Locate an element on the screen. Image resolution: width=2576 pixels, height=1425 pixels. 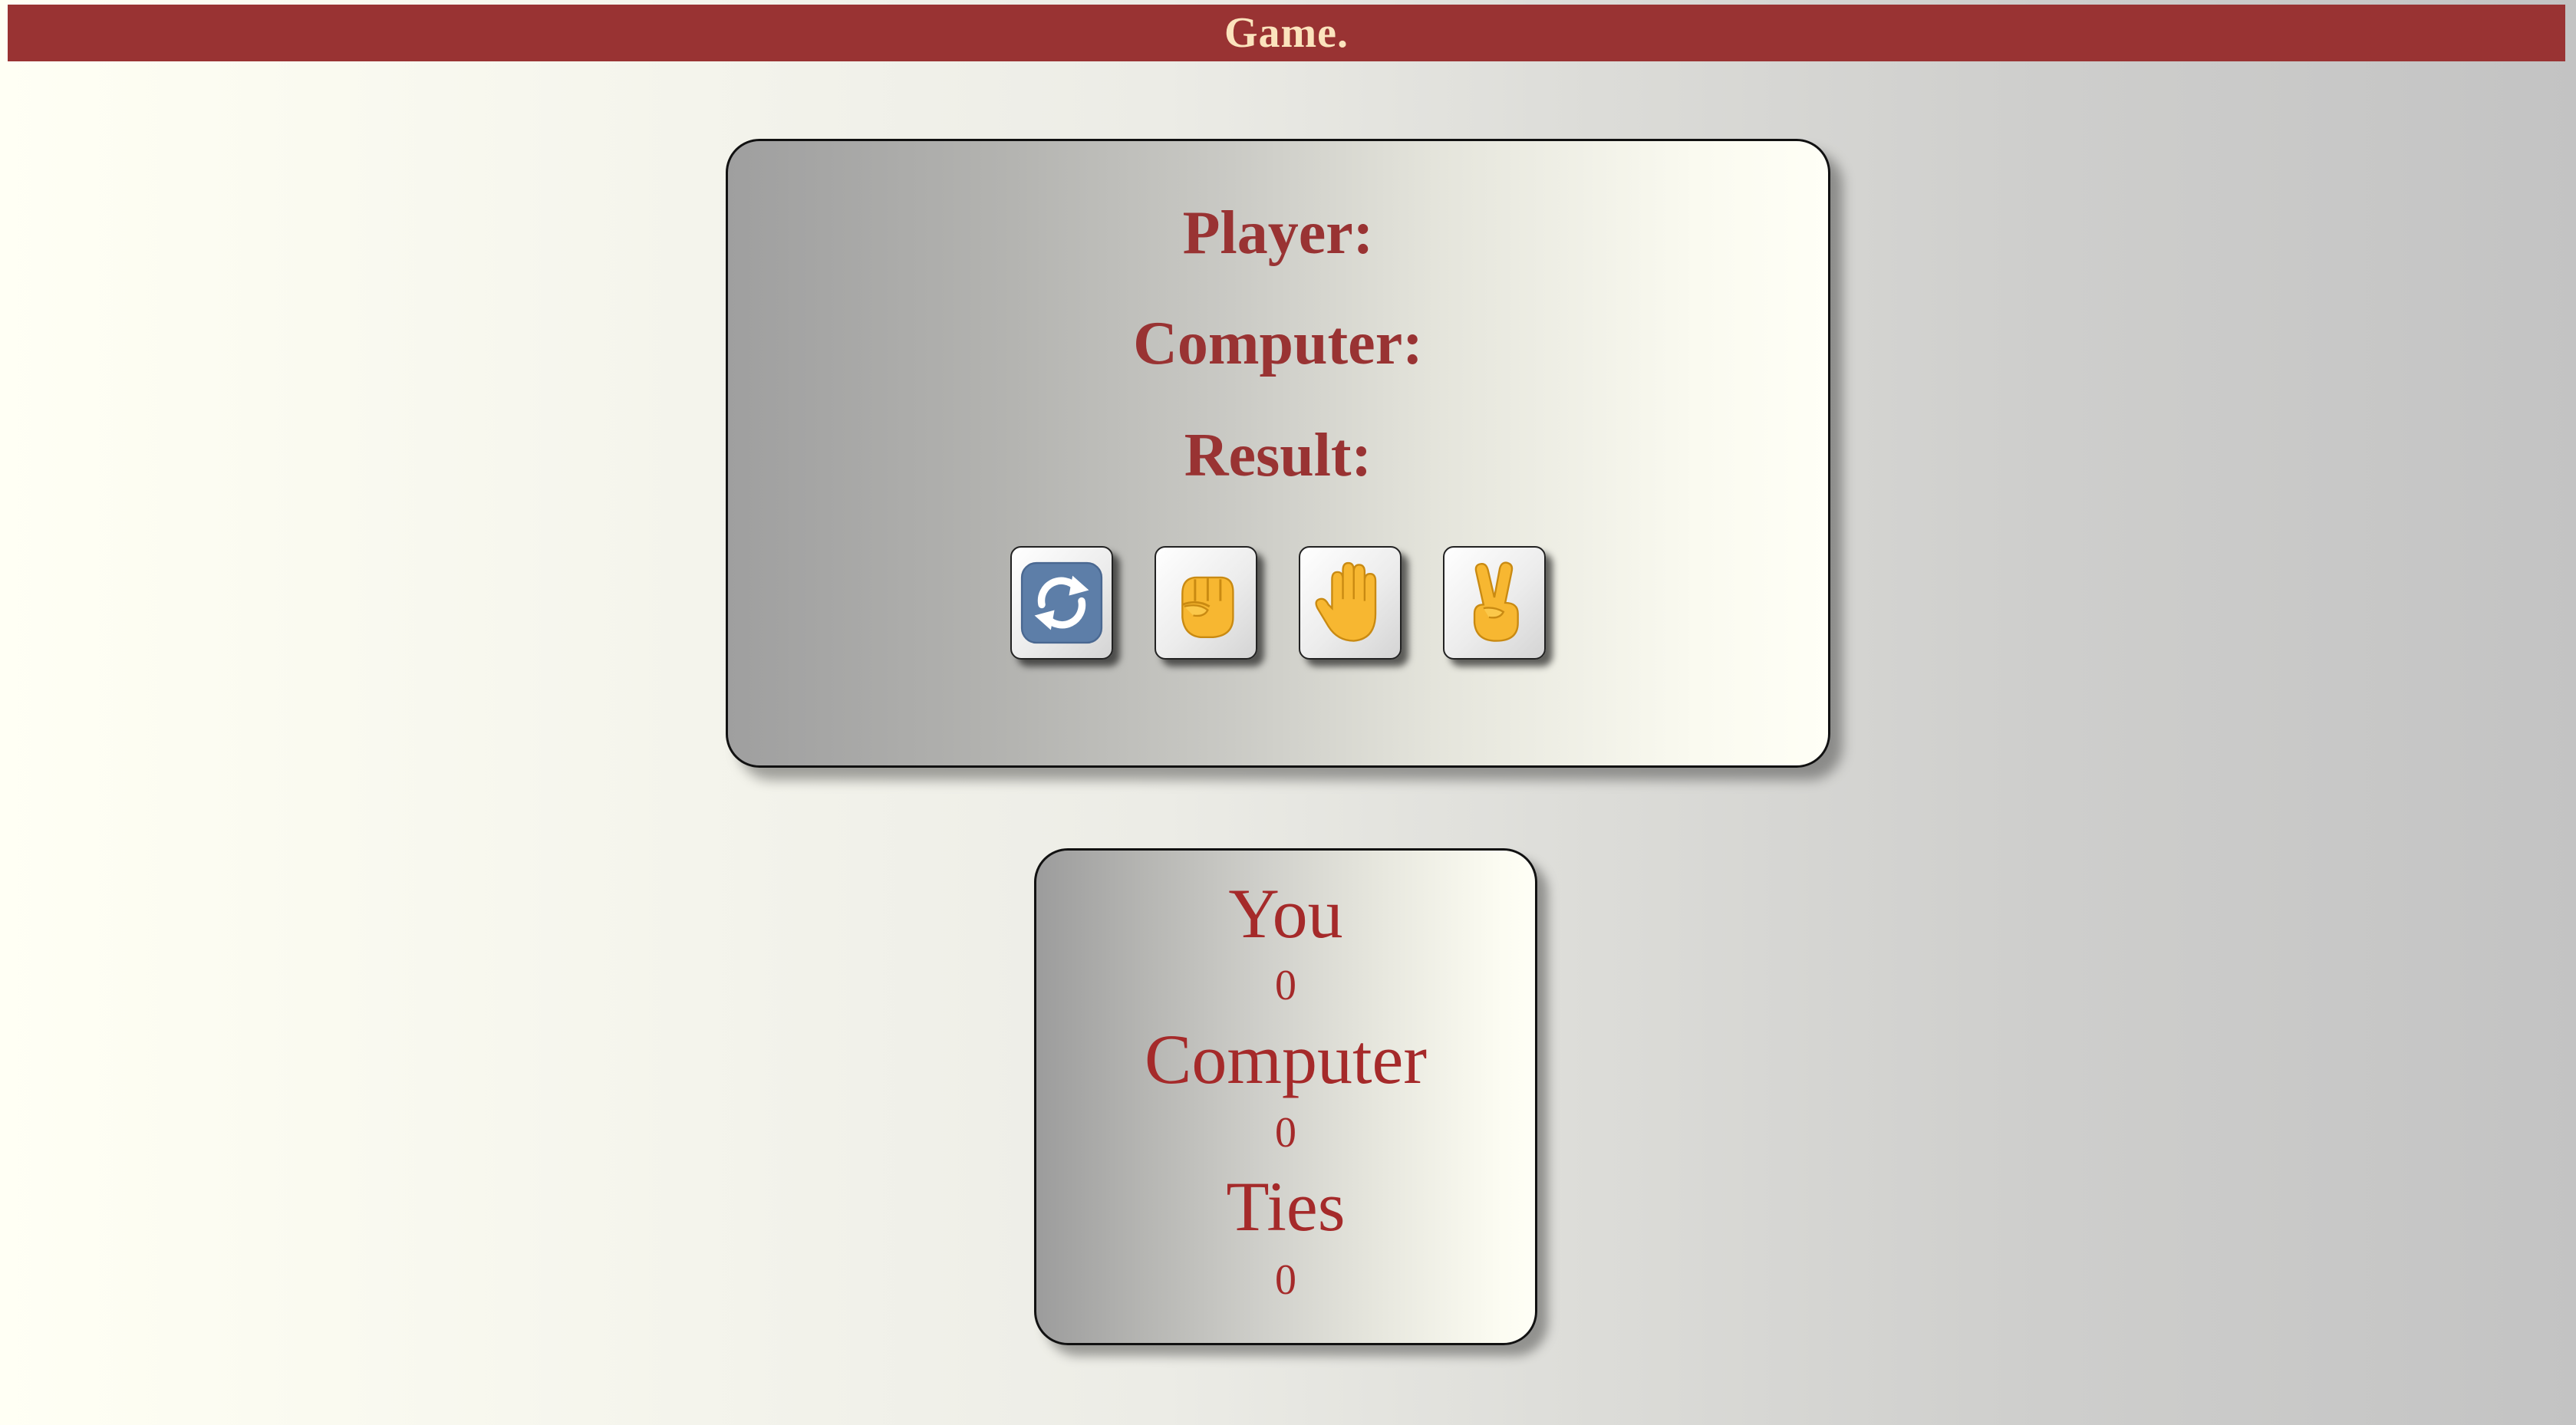
scoreboard-panel: You 0 Computer 0 Ties 0 is located at coordinates (1285, 1096).